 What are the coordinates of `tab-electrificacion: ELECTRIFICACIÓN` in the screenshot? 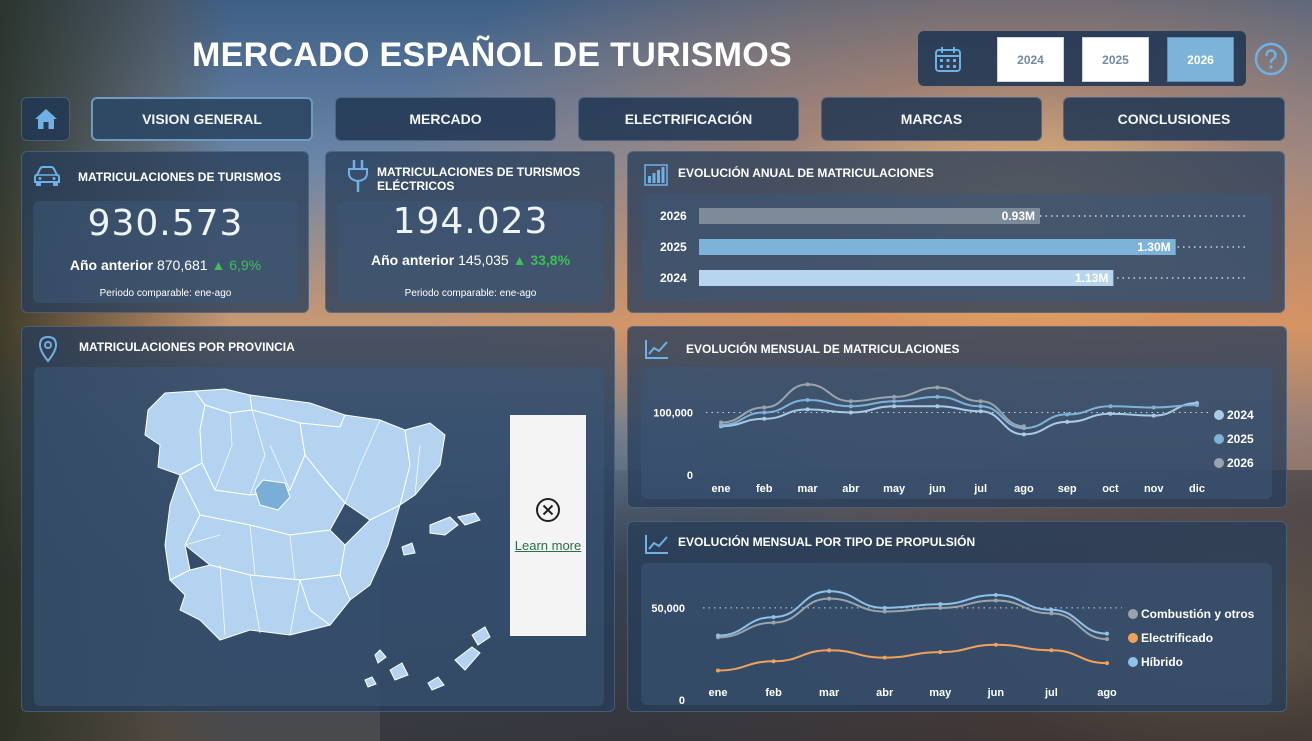 It's located at (688, 119).